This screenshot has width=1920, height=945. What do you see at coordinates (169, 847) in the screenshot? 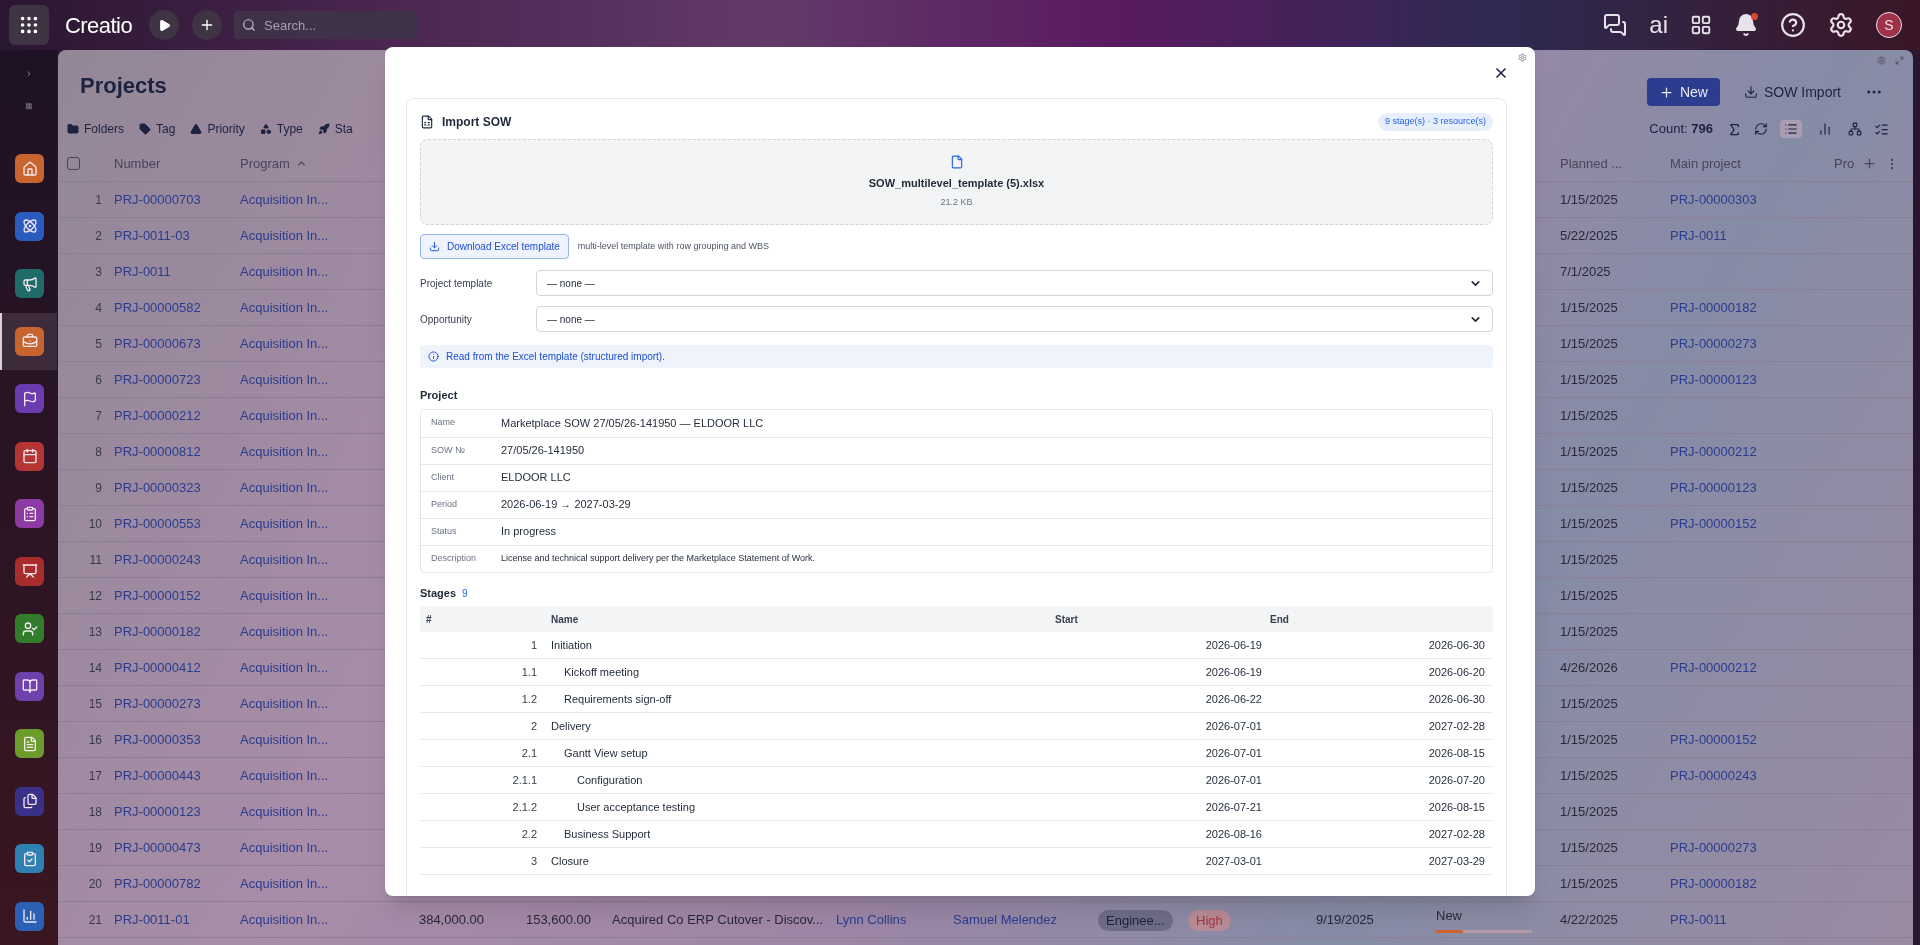
I see `project-number-link: PRJ-00000473` at bounding box center [169, 847].